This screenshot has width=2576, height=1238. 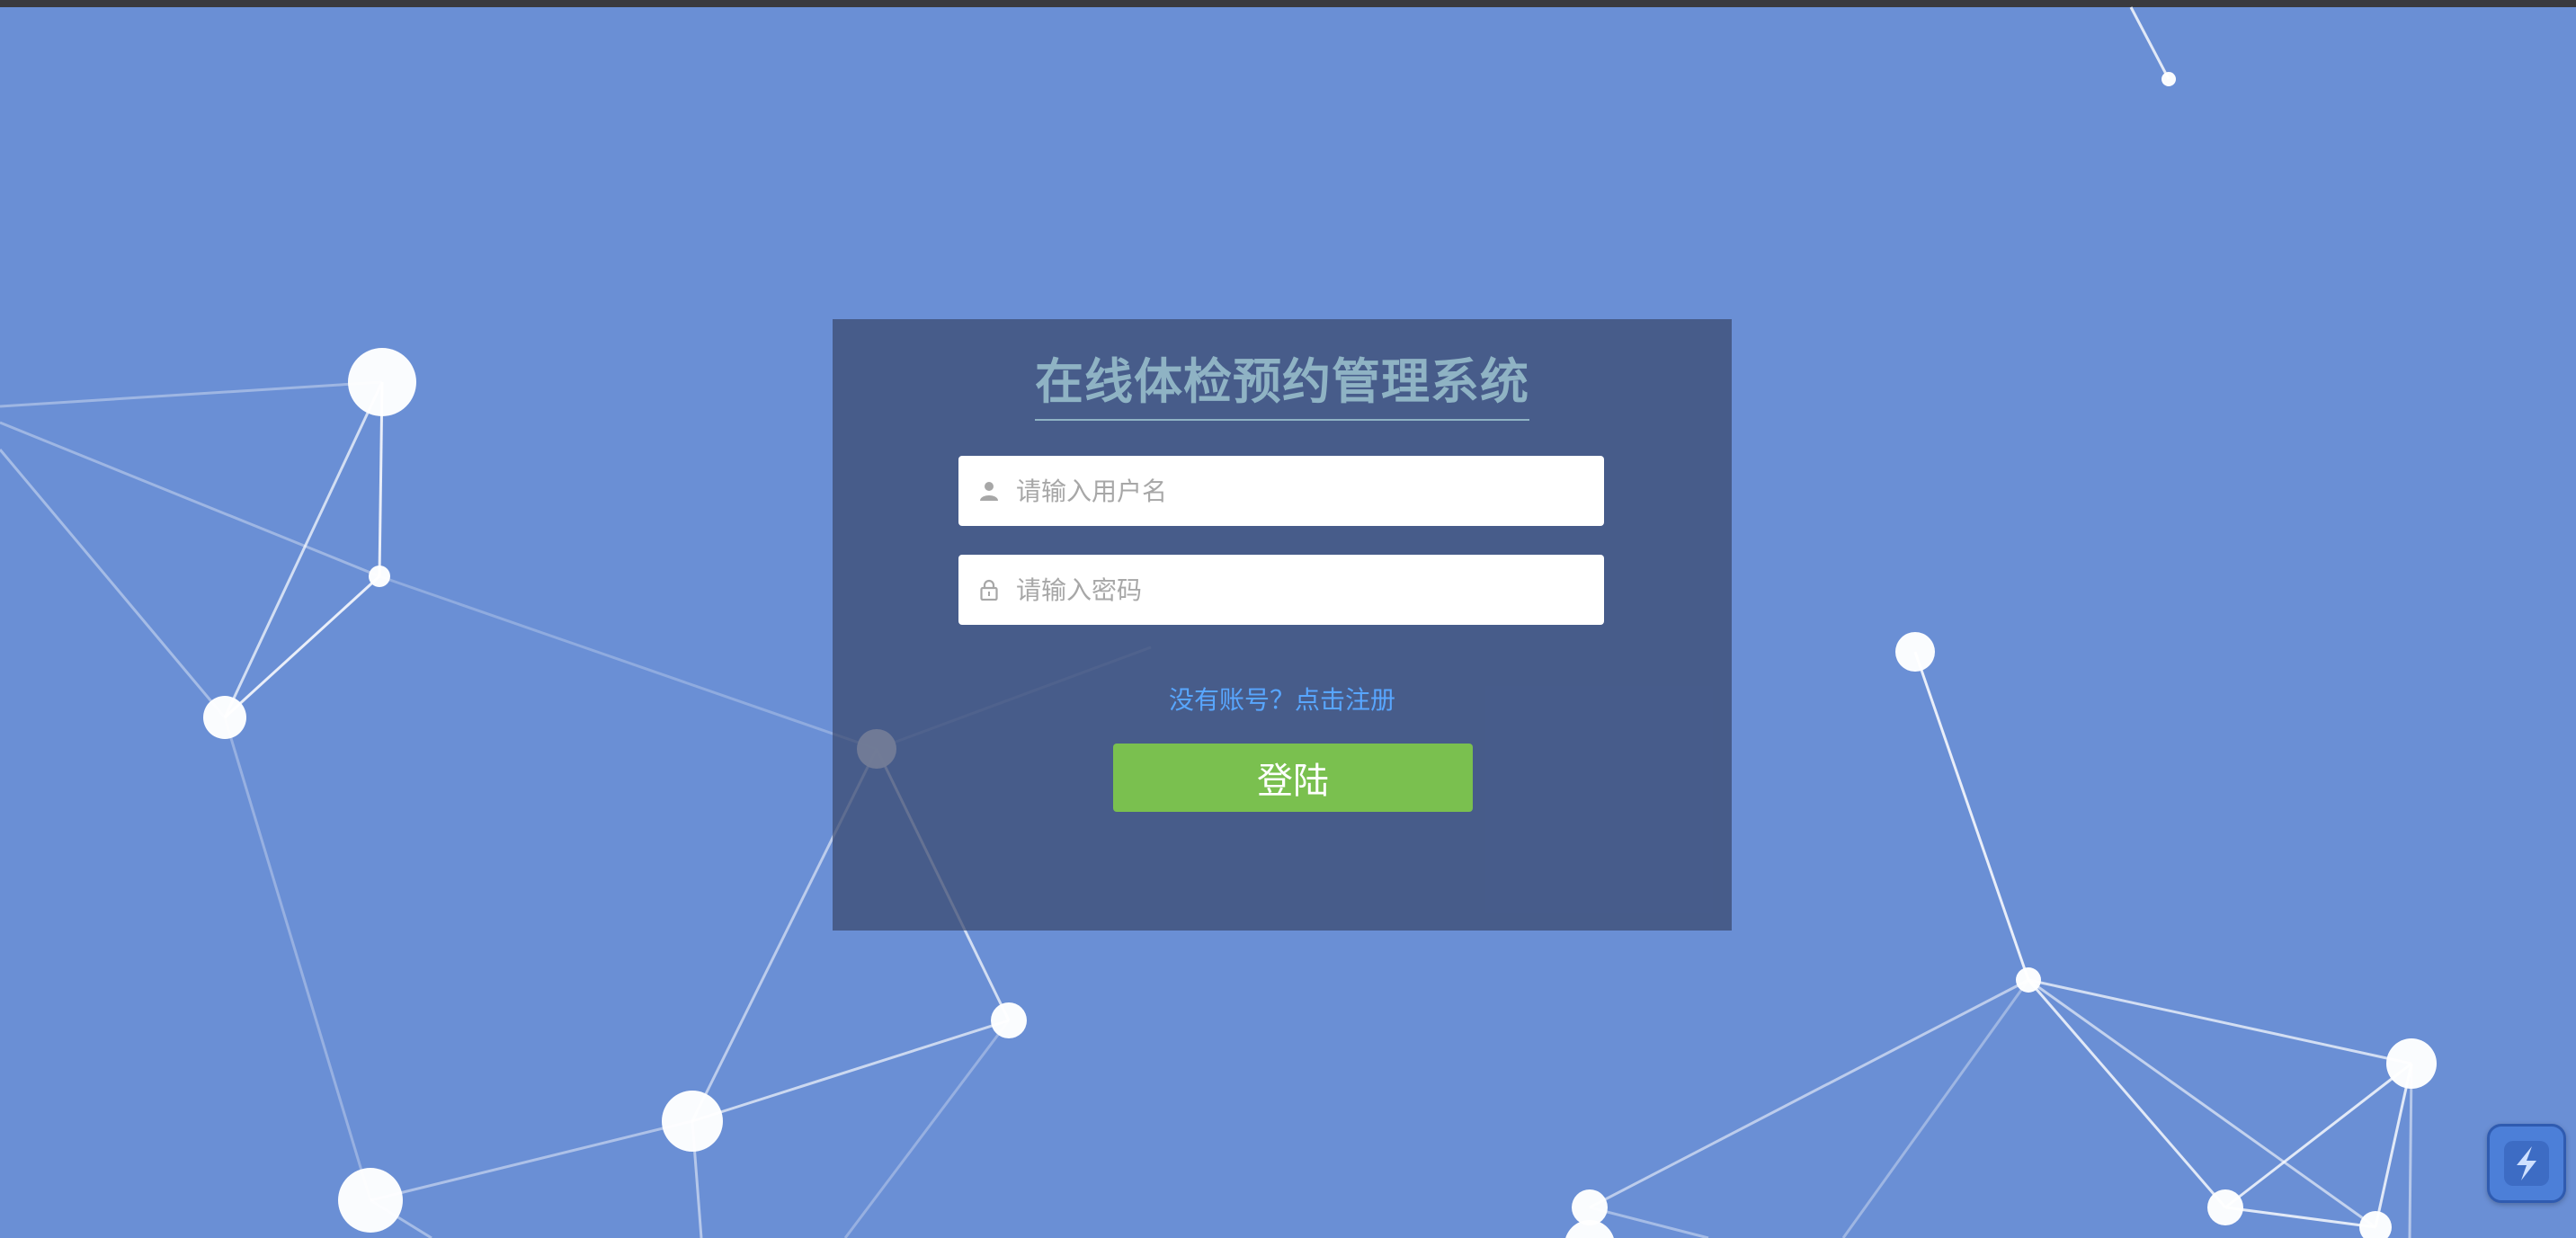 I want to click on floating-widget, so click(x=2527, y=1163).